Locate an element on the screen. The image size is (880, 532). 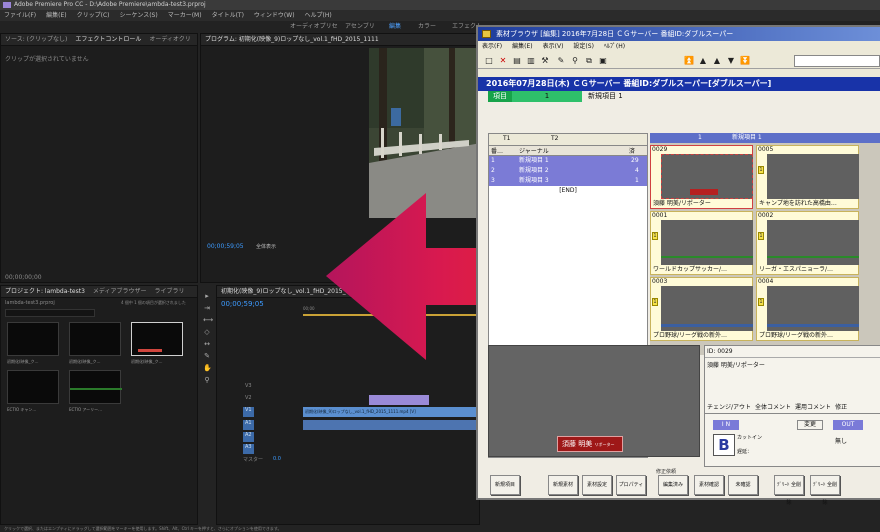
menu-marker: マーカー(M) is located at coordinates (185, 15).